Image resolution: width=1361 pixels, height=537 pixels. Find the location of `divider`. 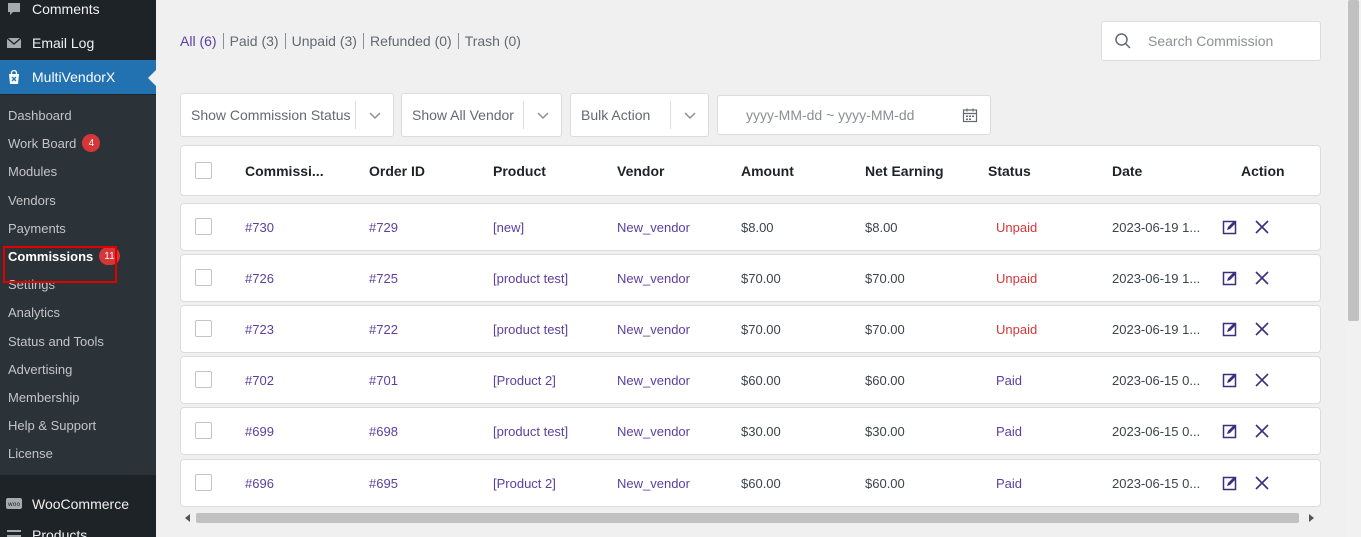

divider is located at coordinates (363, 41).